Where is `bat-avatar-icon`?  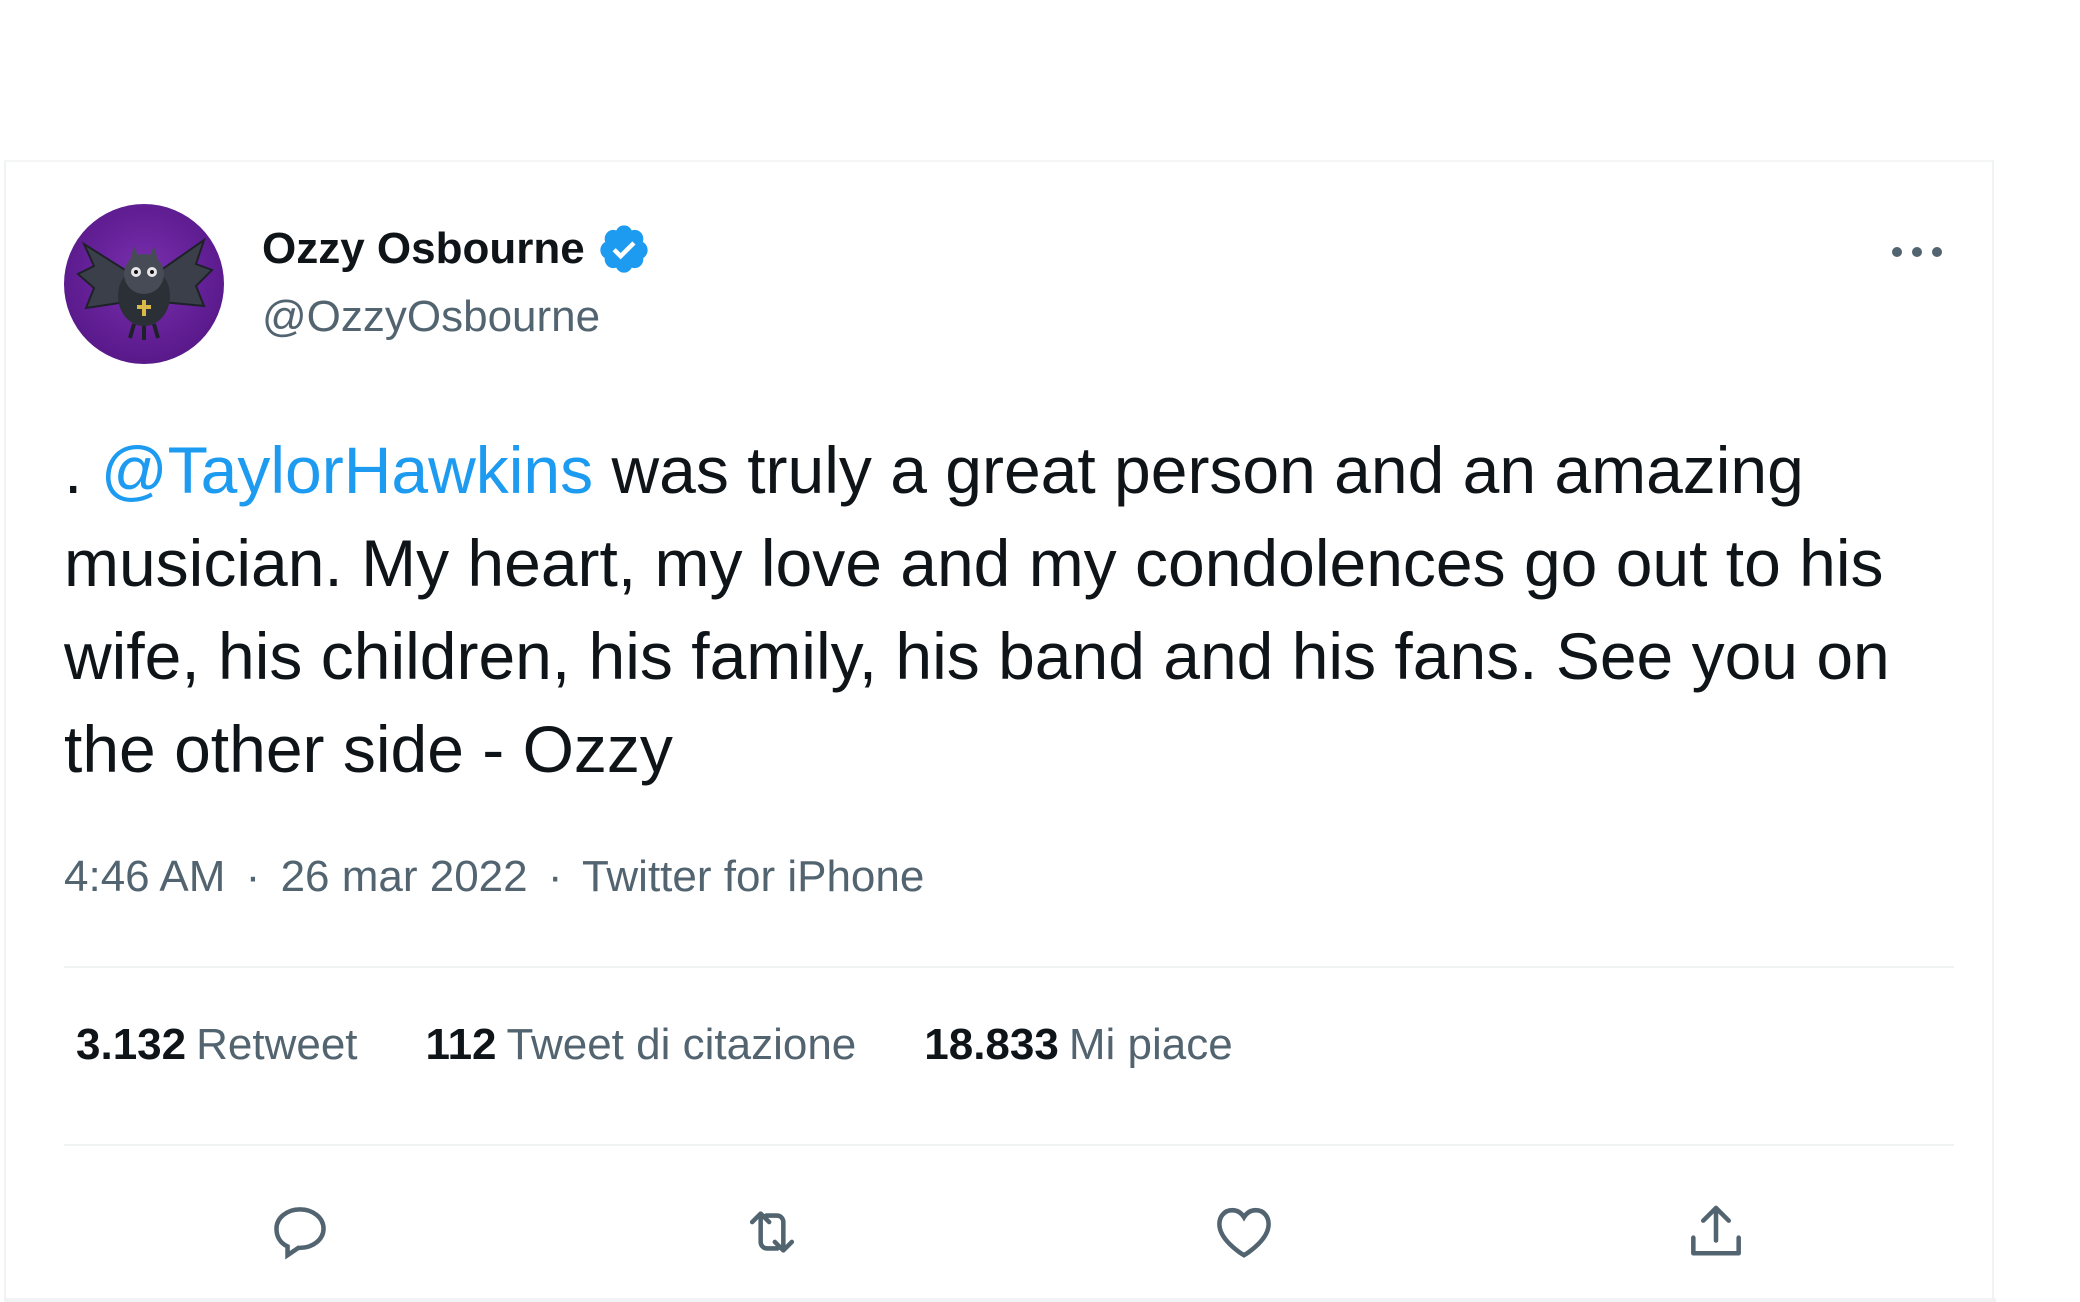
bat-avatar-icon is located at coordinates (145, 288).